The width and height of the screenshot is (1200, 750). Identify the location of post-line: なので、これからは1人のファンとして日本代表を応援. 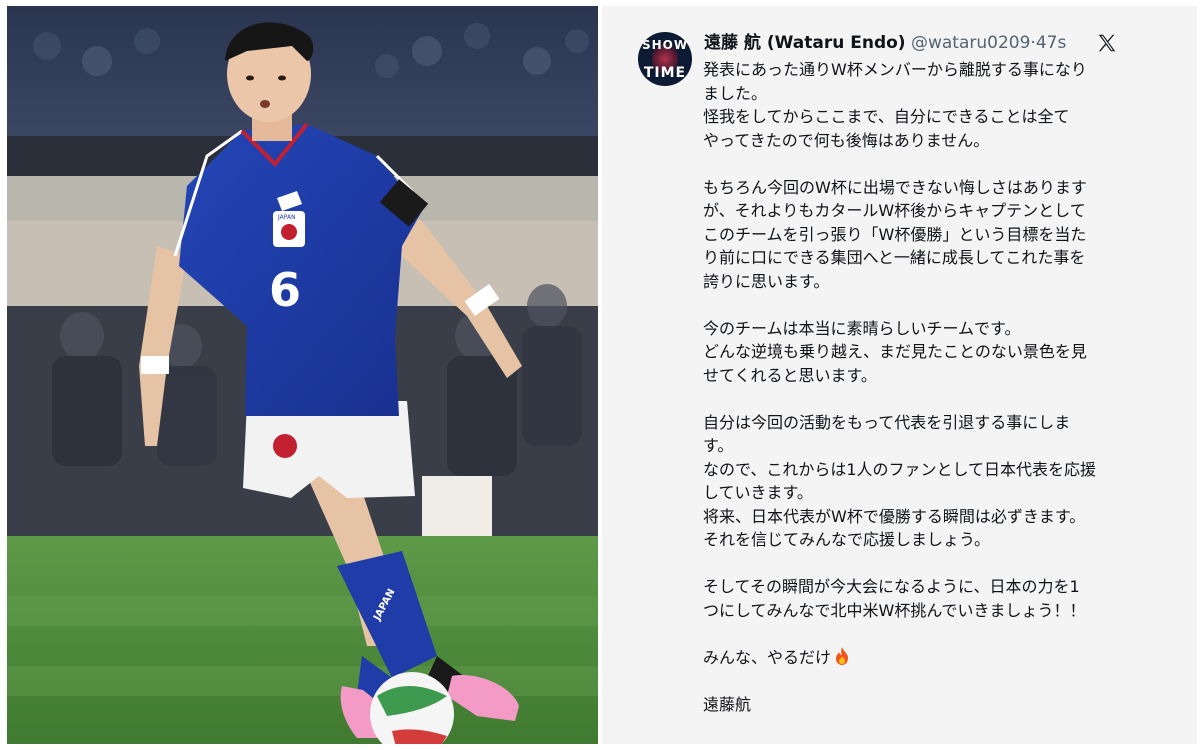
(900, 469).